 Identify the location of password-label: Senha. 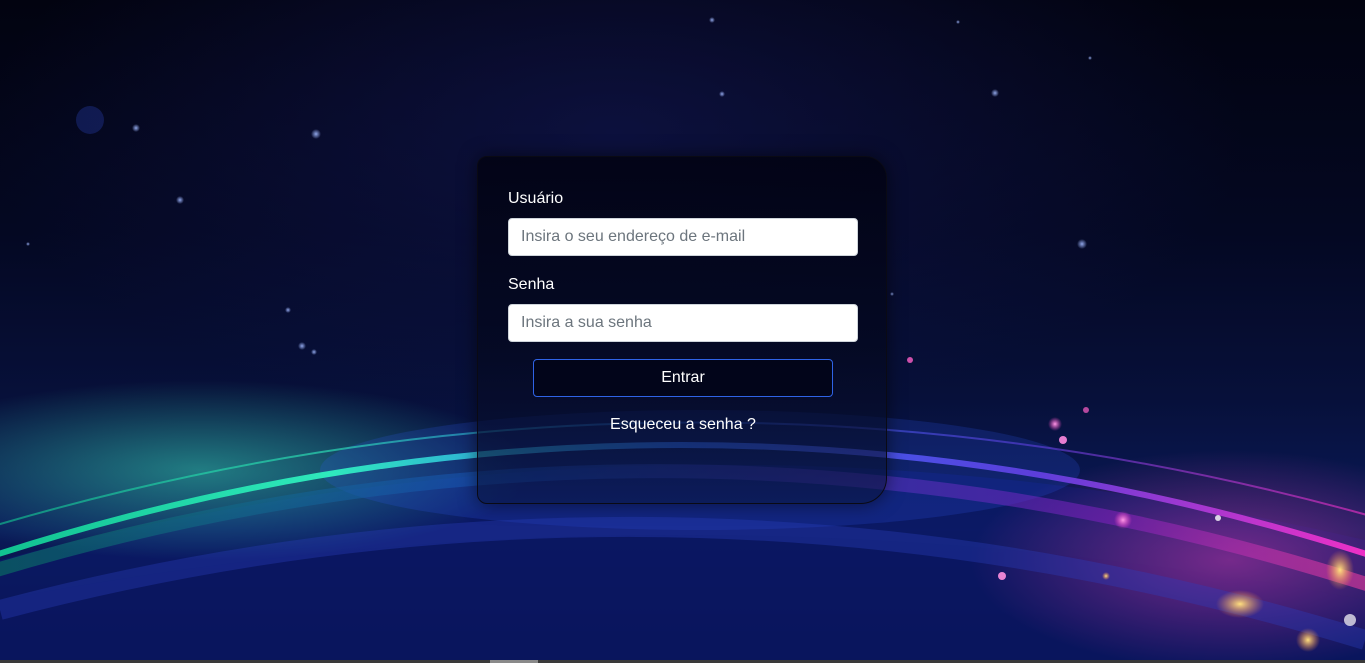
(531, 284).